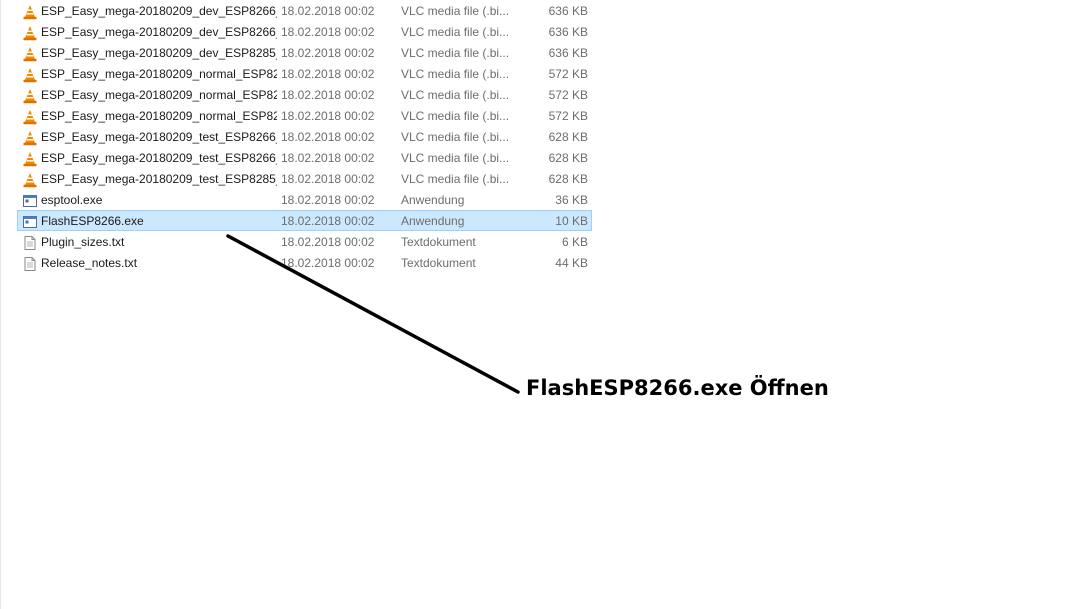 The height and width of the screenshot is (609, 1083). What do you see at coordinates (677, 388) in the screenshot?
I see `annotation-callout-text: FlashESP8266.exe Öffnen` at bounding box center [677, 388].